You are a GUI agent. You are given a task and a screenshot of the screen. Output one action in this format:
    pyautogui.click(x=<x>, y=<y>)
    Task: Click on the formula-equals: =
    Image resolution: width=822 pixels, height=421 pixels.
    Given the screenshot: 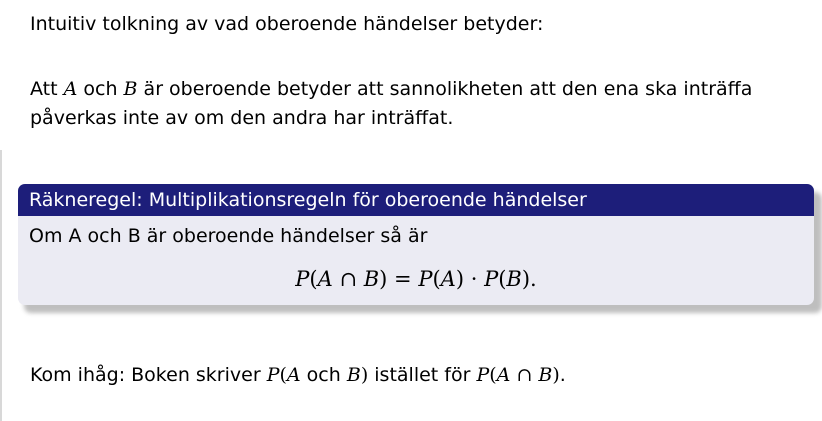 What is the action you would take?
    pyautogui.click(x=403, y=279)
    